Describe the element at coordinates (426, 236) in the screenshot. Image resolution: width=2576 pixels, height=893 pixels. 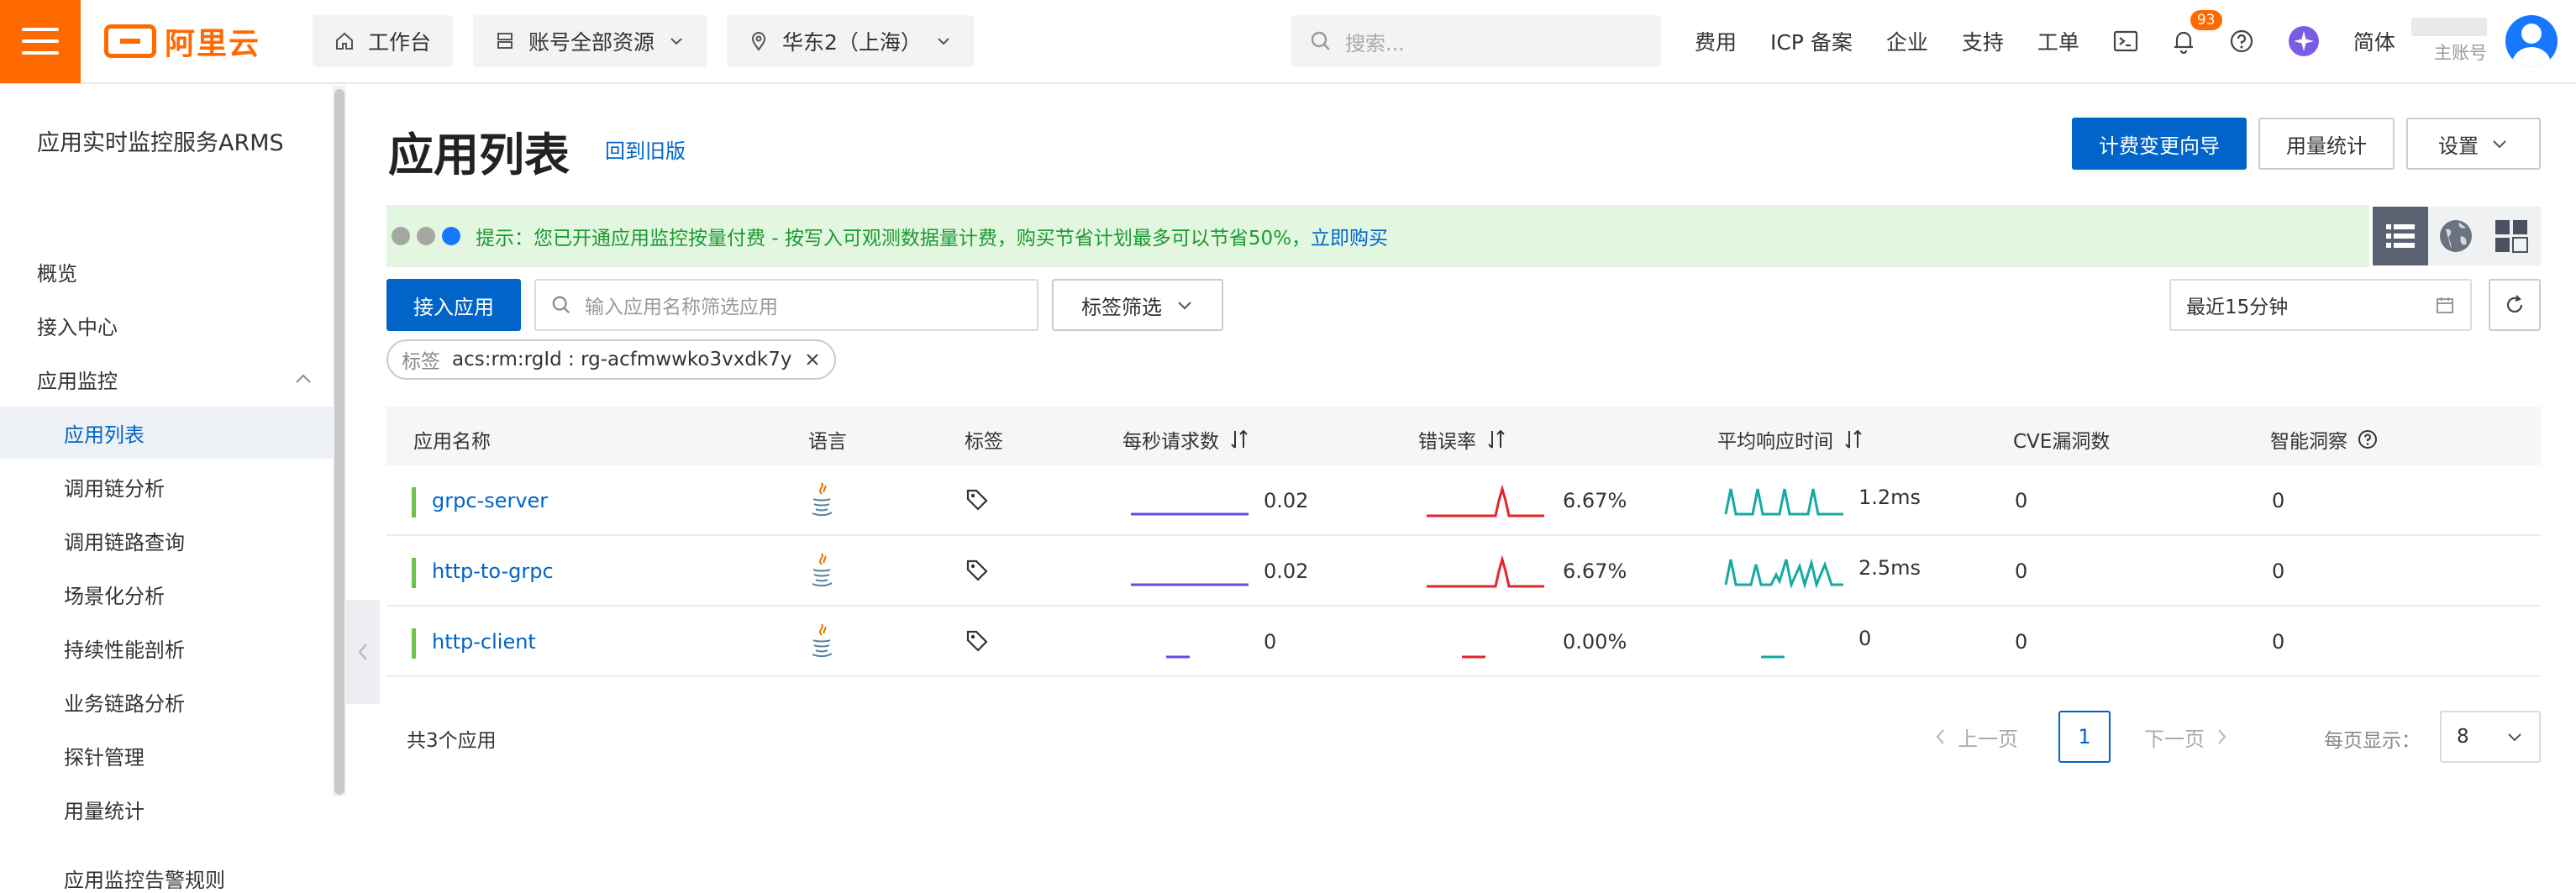
I see `notice-carousel-dots` at that location.